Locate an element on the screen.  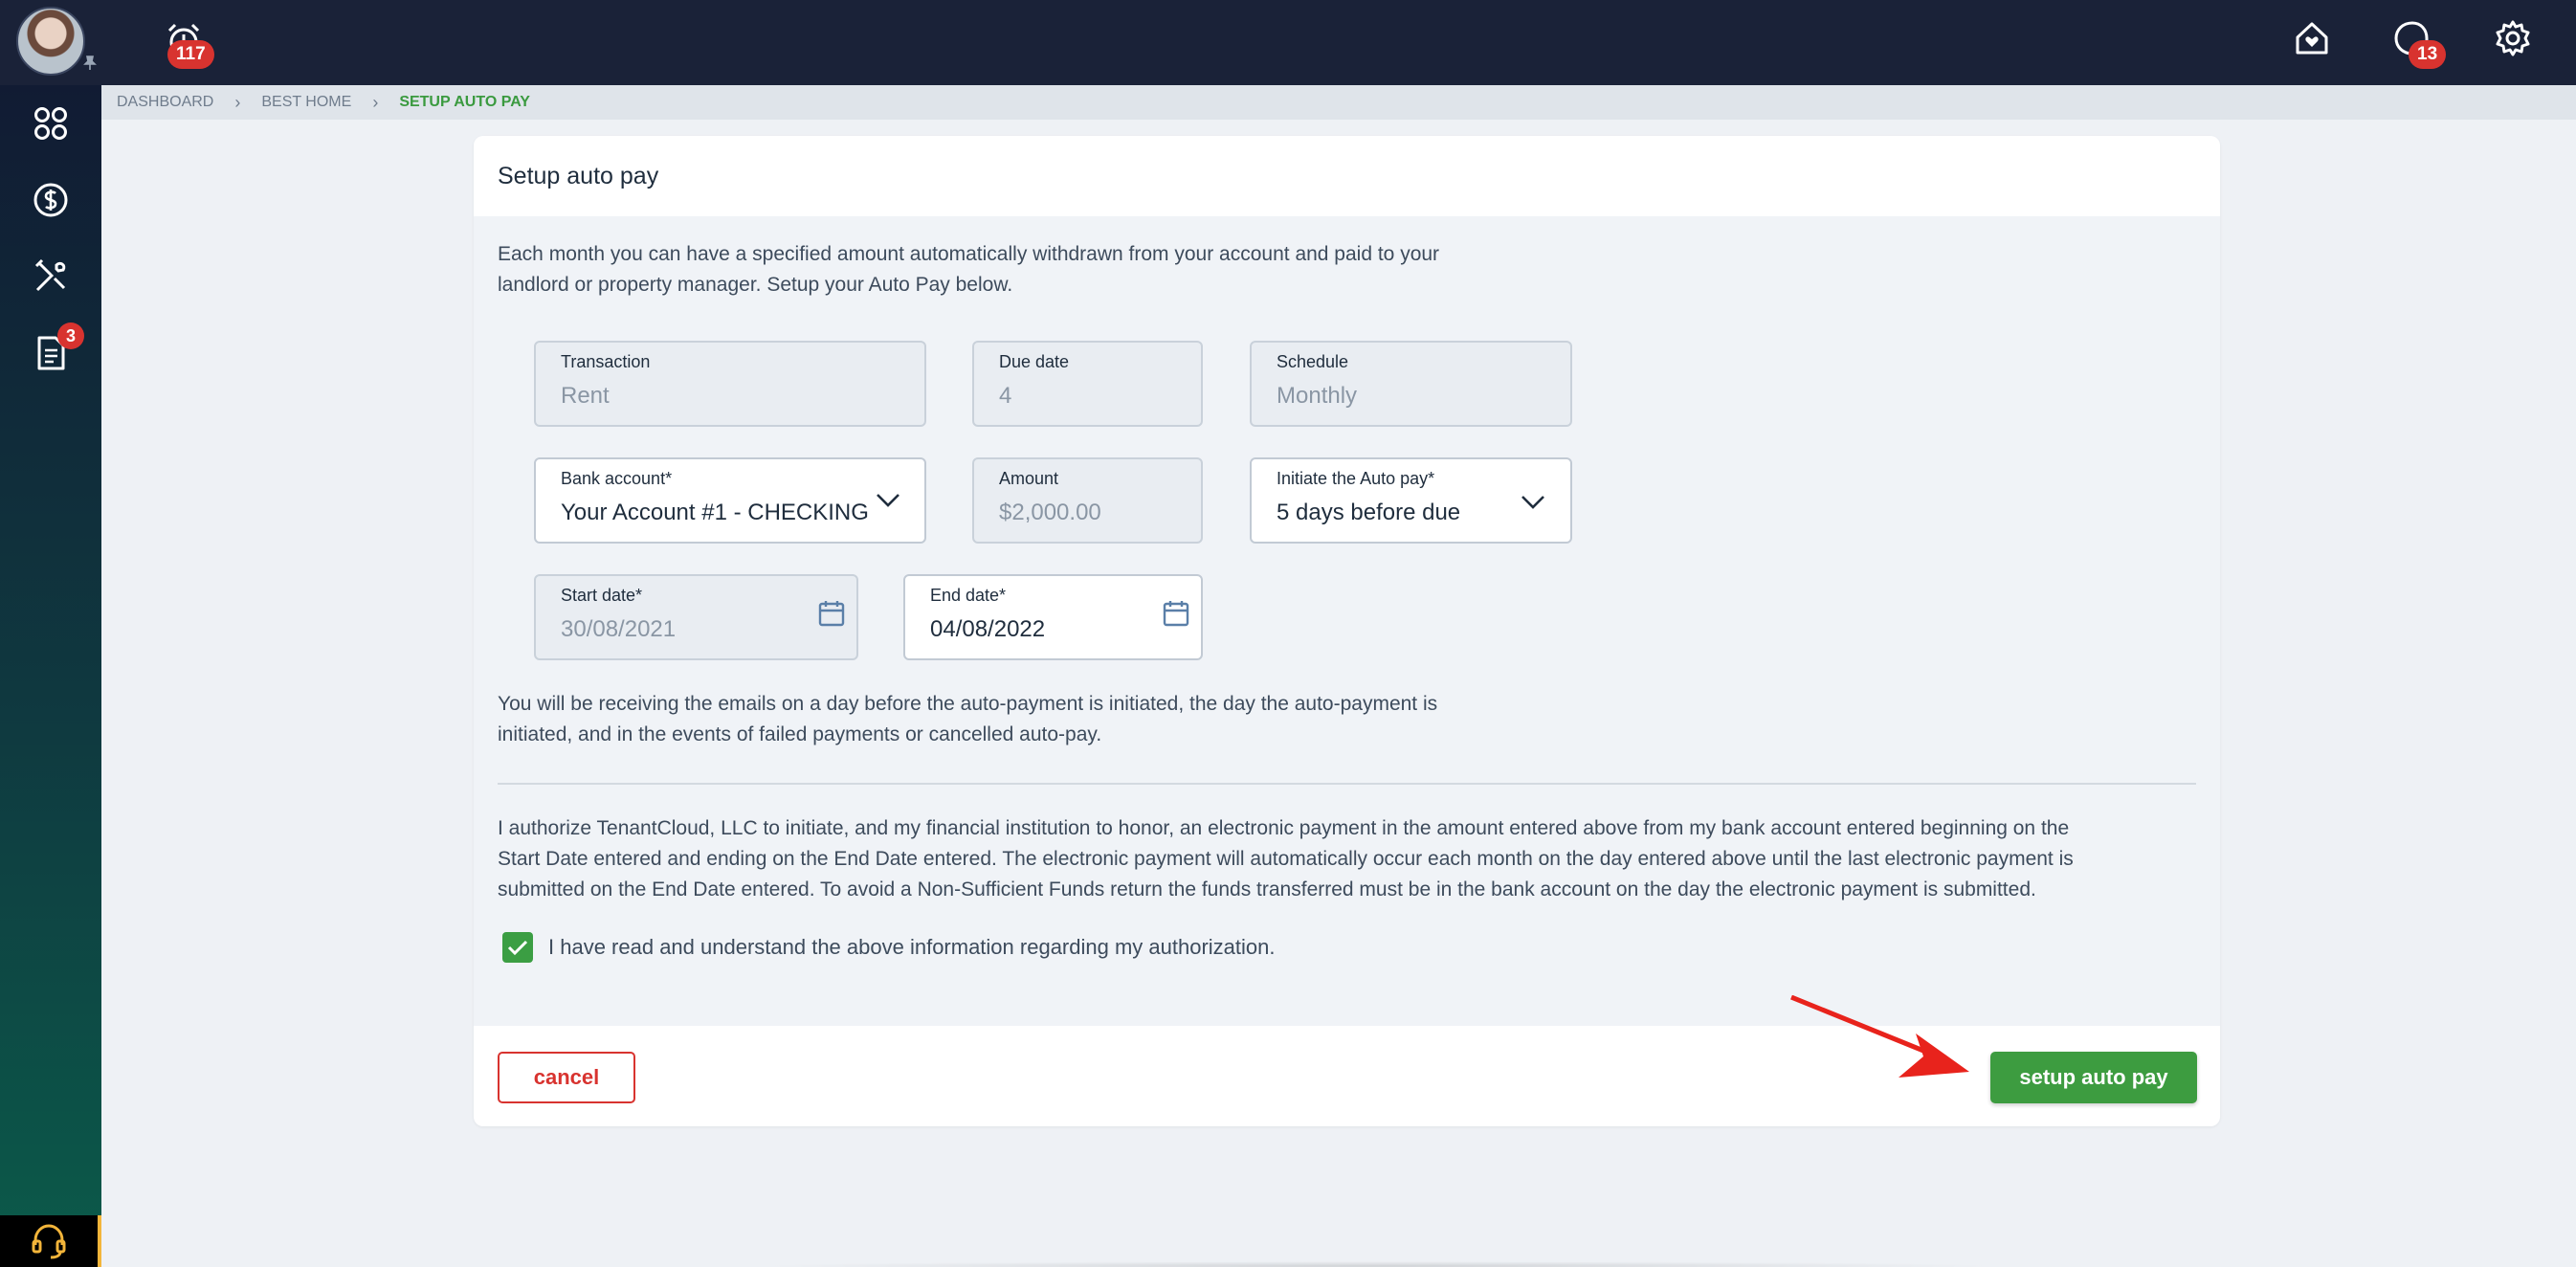
breadcrumb: DASHBOARD › BEST HOME › SETUP AUTO PAY is located at coordinates (1338, 102).